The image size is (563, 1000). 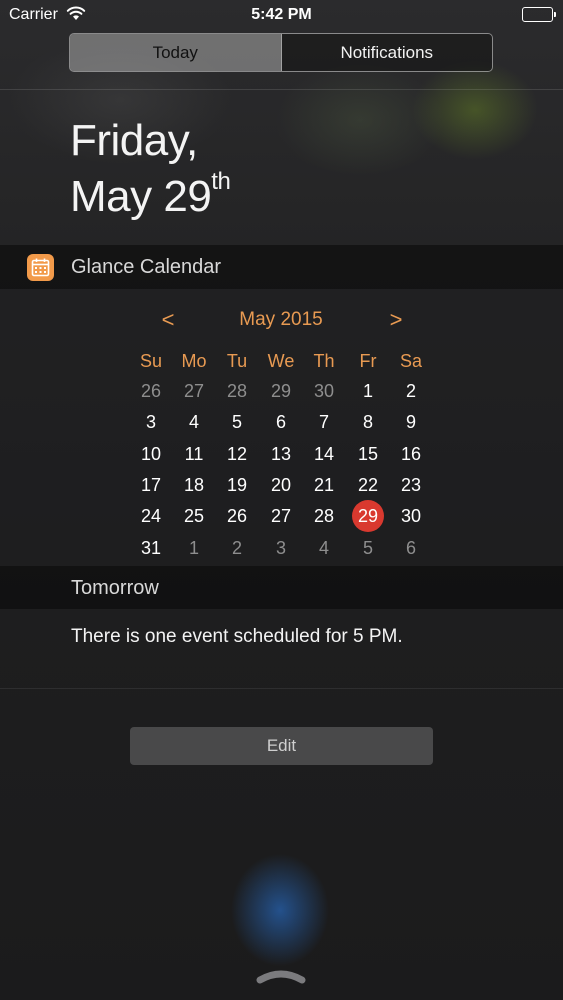 What do you see at coordinates (237, 485) in the screenshot?
I see `calendar-day: 19` at bounding box center [237, 485].